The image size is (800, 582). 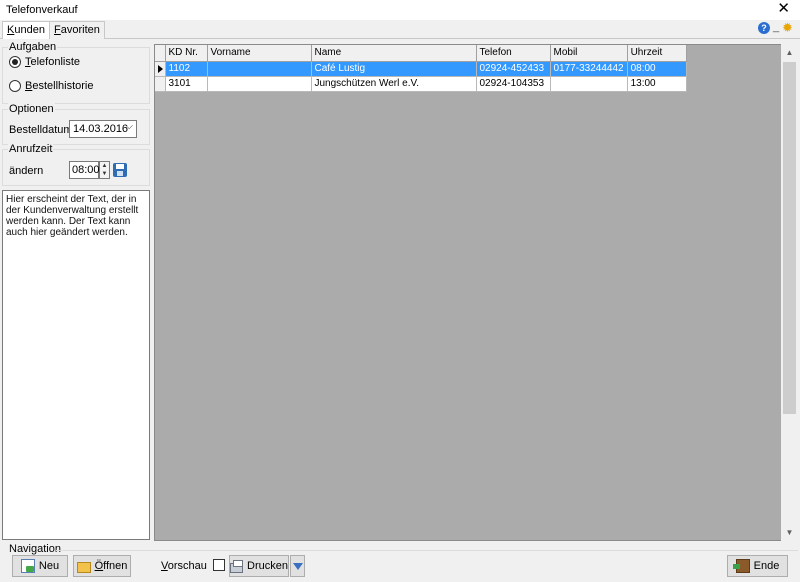 I want to click on bestelldatum-picker: 14.03.2016 ⌵, so click(x=103, y=129).